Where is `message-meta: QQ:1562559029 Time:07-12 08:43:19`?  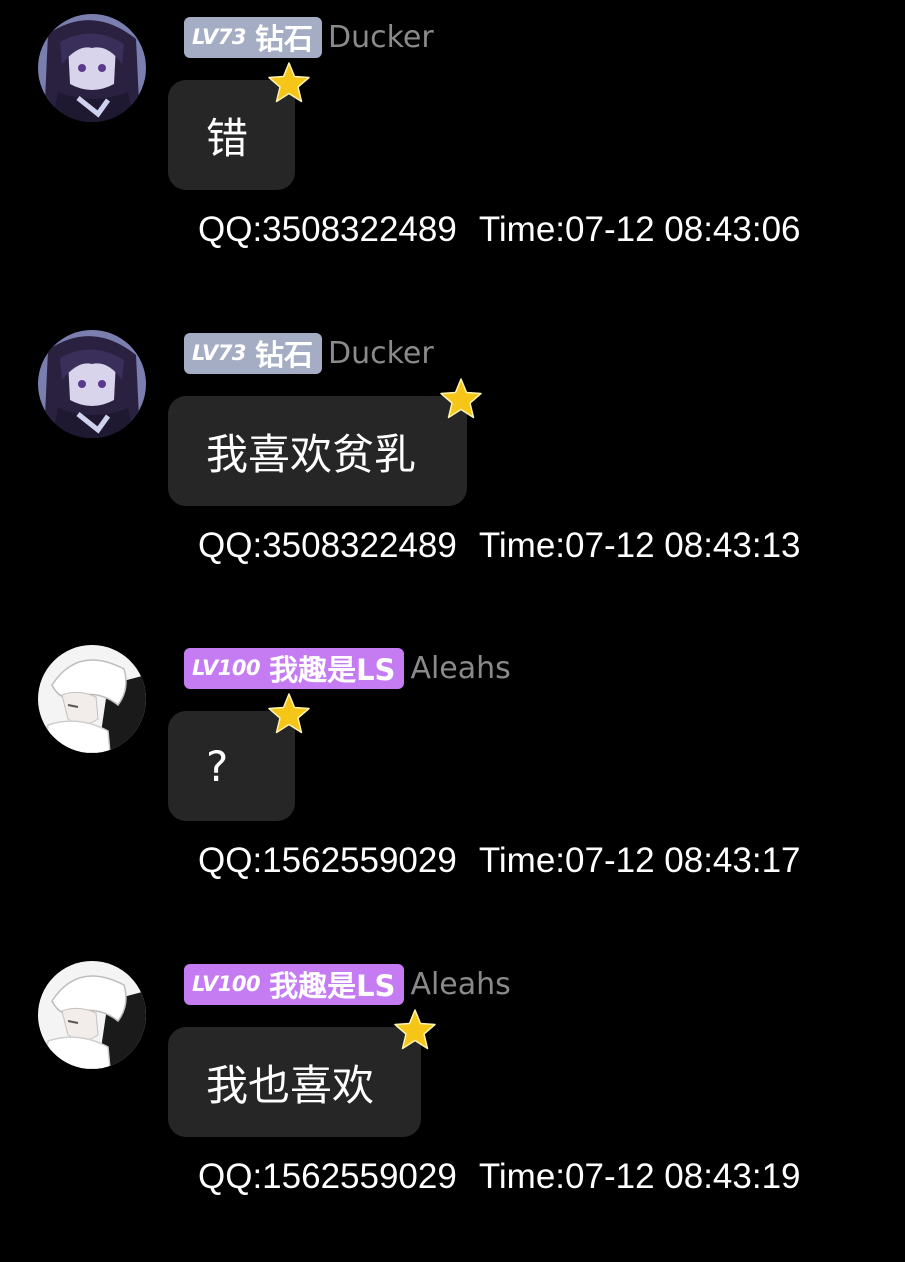 message-meta: QQ:1562559029 Time:07-12 08:43:19 is located at coordinates (499, 1177).